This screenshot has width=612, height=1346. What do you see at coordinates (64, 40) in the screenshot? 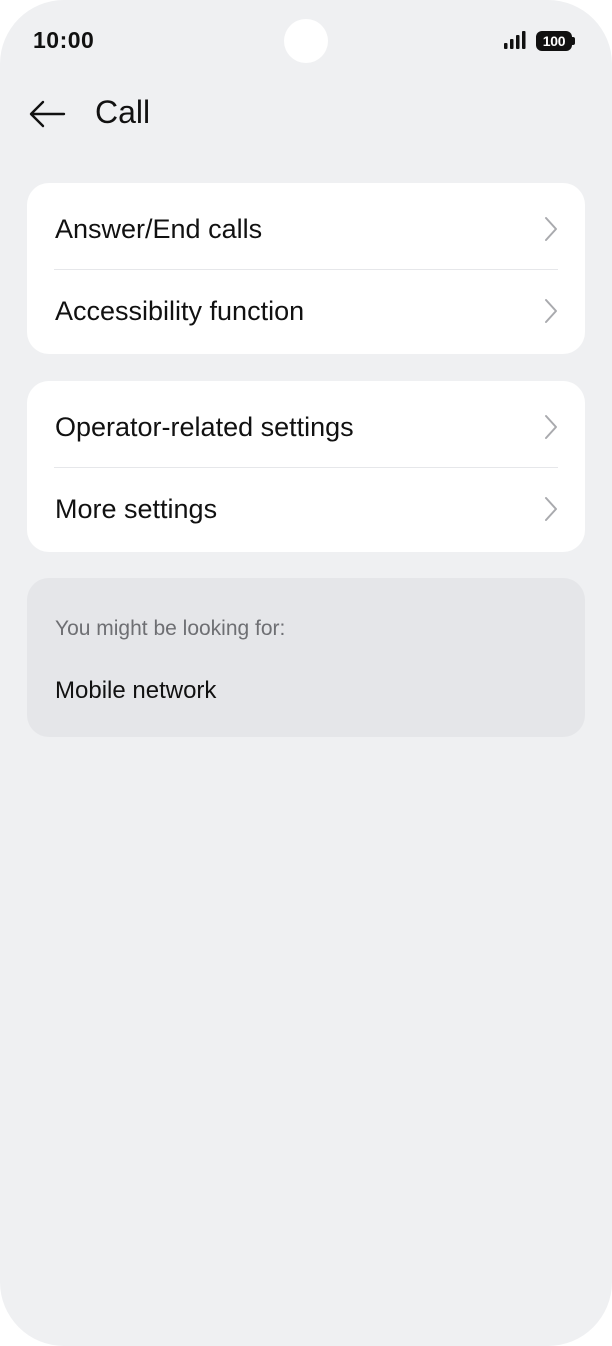
I see `status-time: 10:00` at bounding box center [64, 40].